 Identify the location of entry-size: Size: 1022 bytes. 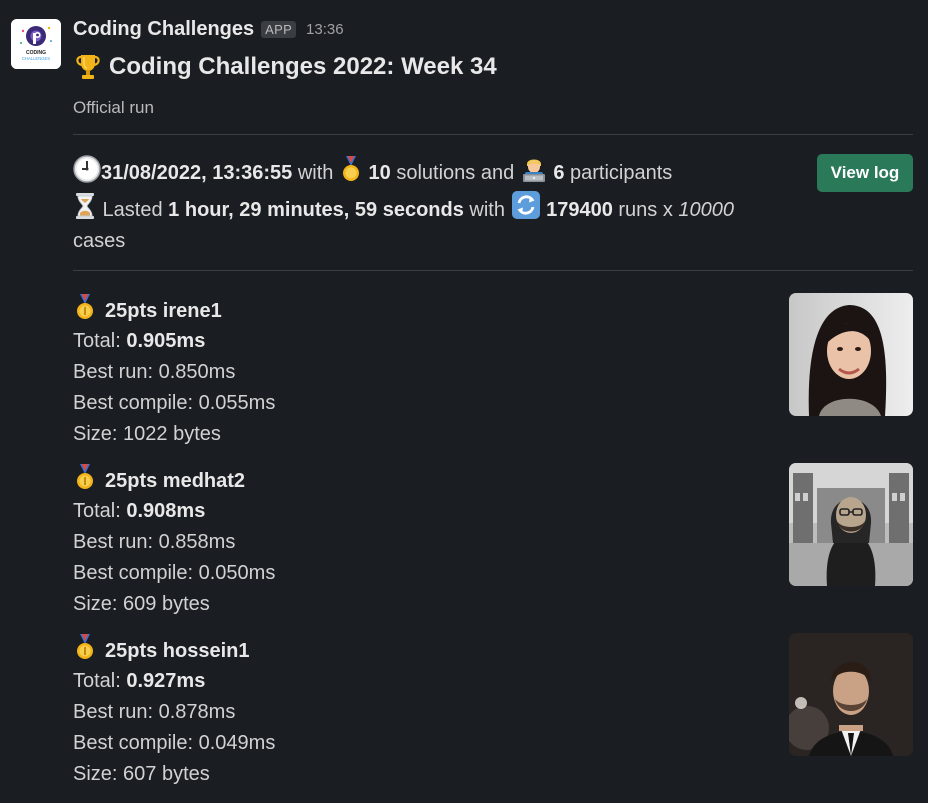
(493, 434).